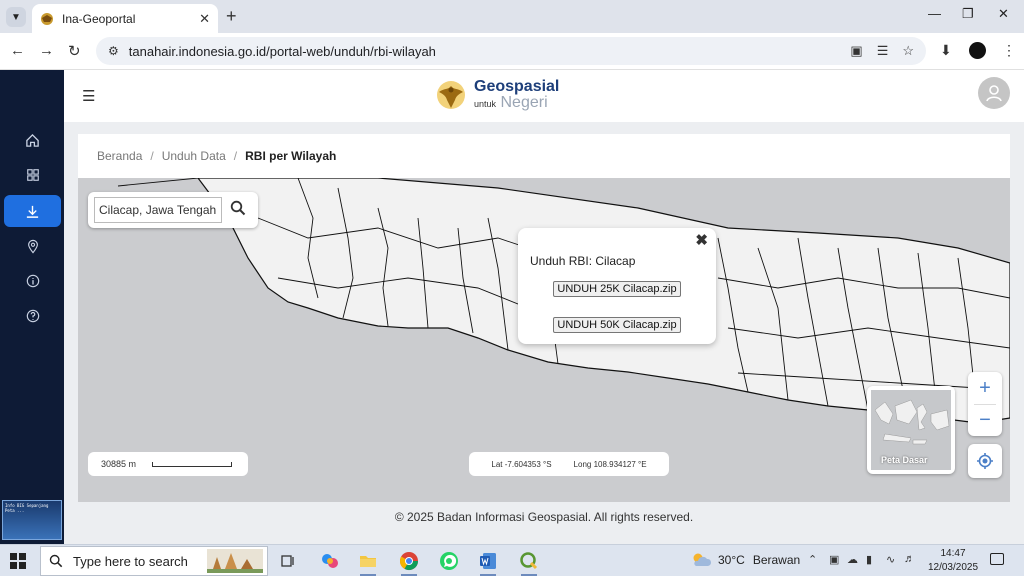 The width and height of the screenshot is (1024, 576). What do you see at coordinates (113, 51) in the screenshot?
I see `site-info-icon: ⚙` at bounding box center [113, 51].